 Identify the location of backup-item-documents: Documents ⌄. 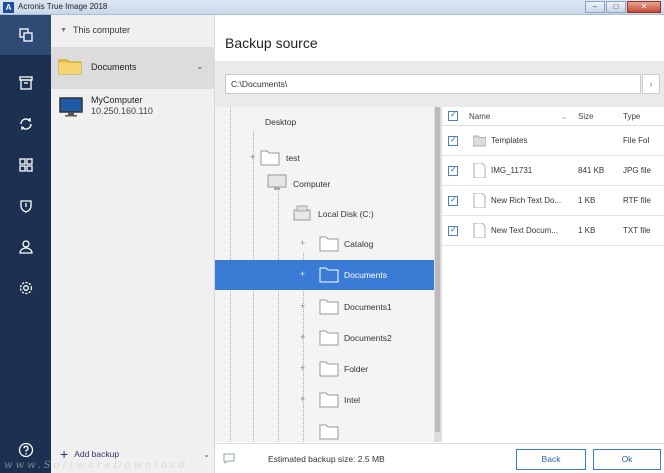
(133, 68).